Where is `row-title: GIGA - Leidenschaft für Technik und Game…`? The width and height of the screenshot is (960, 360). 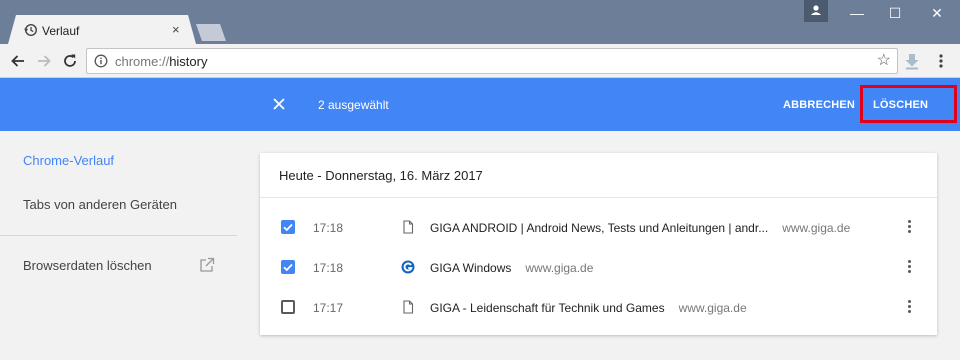 row-title: GIGA - Leidenschaft für Technik und Game… is located at coordinates (547, 308).